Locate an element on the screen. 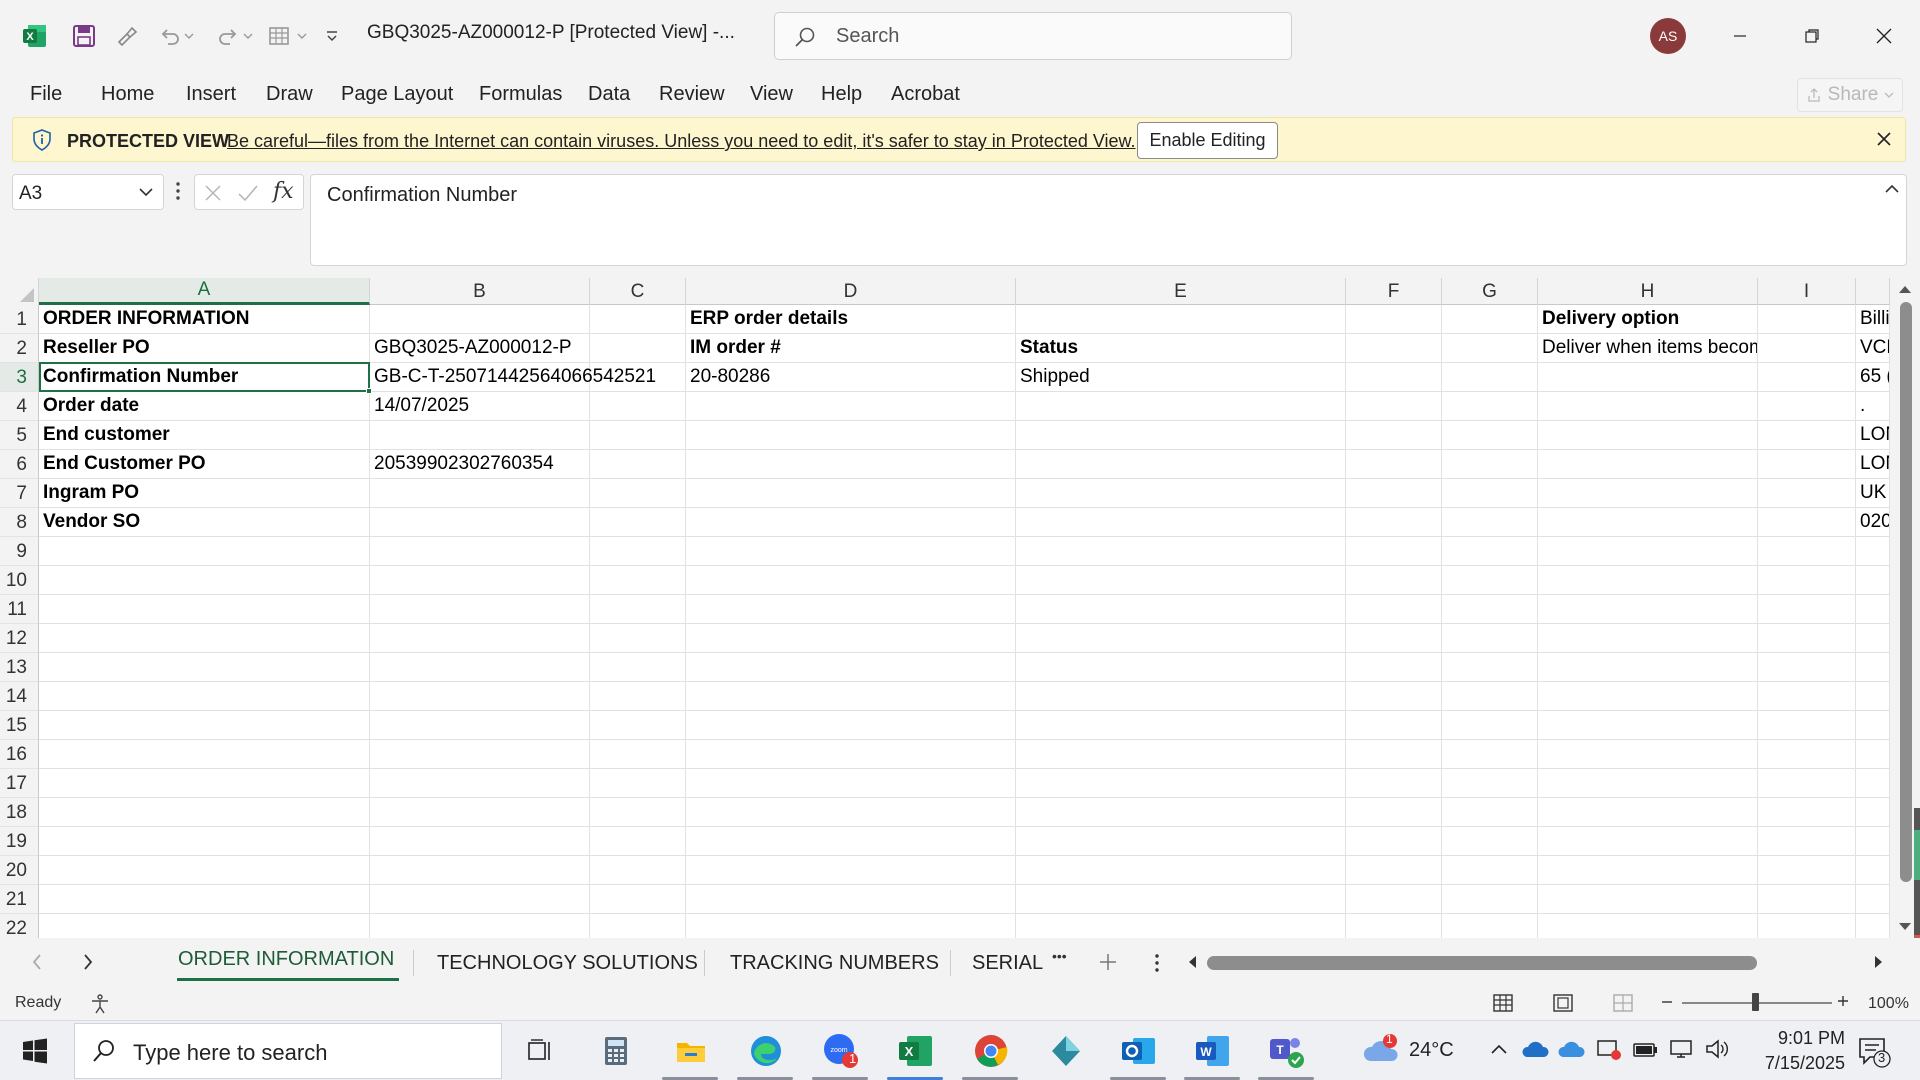 The image size is (1920, 1080). excel-taskbar-icon: X is located at coordinates (916, 1051).